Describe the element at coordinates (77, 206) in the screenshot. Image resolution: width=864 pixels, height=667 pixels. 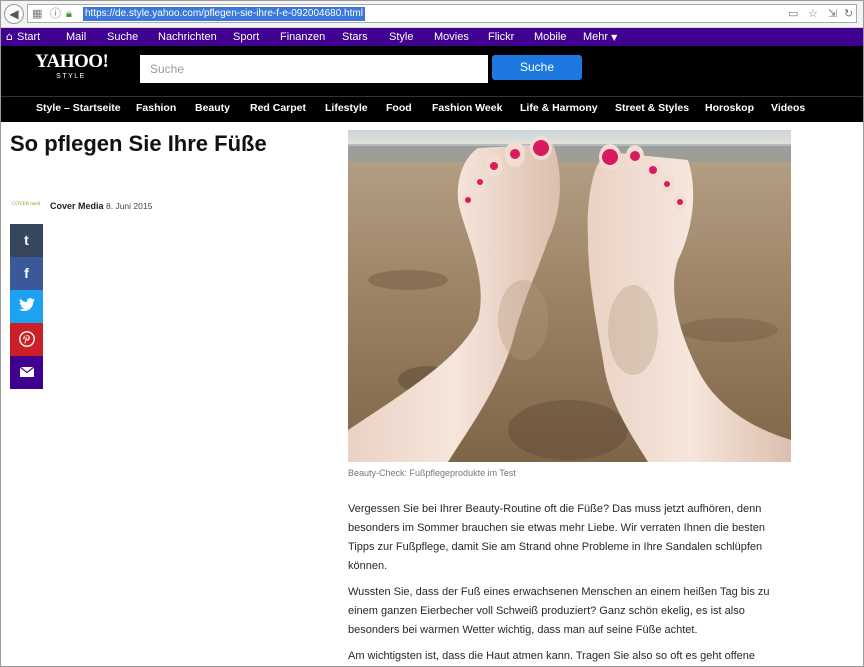
I see `author-name: Cover Media` at that location.